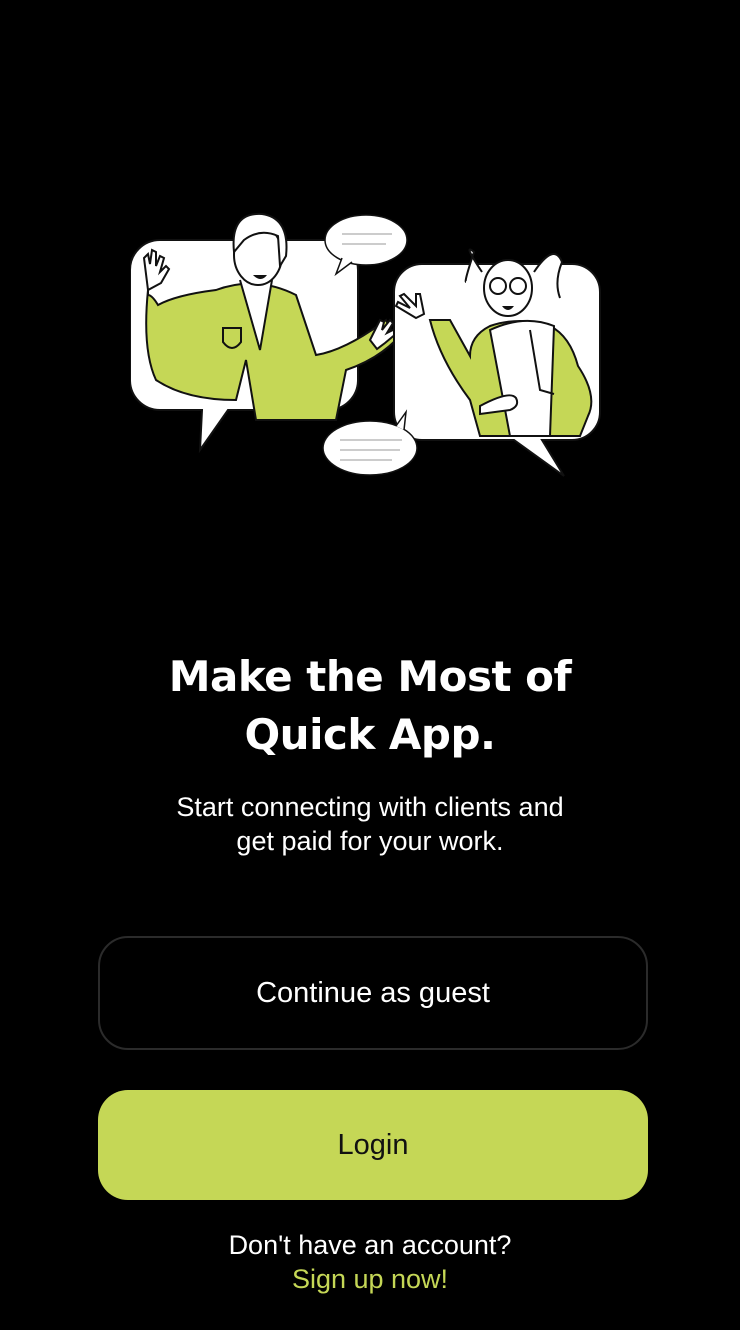  What do you see at coordinates (370, 807) in the screenshot?
I see `page-subtitle-line-1: Start connecting with clients and` at bounding box center [370, 807].